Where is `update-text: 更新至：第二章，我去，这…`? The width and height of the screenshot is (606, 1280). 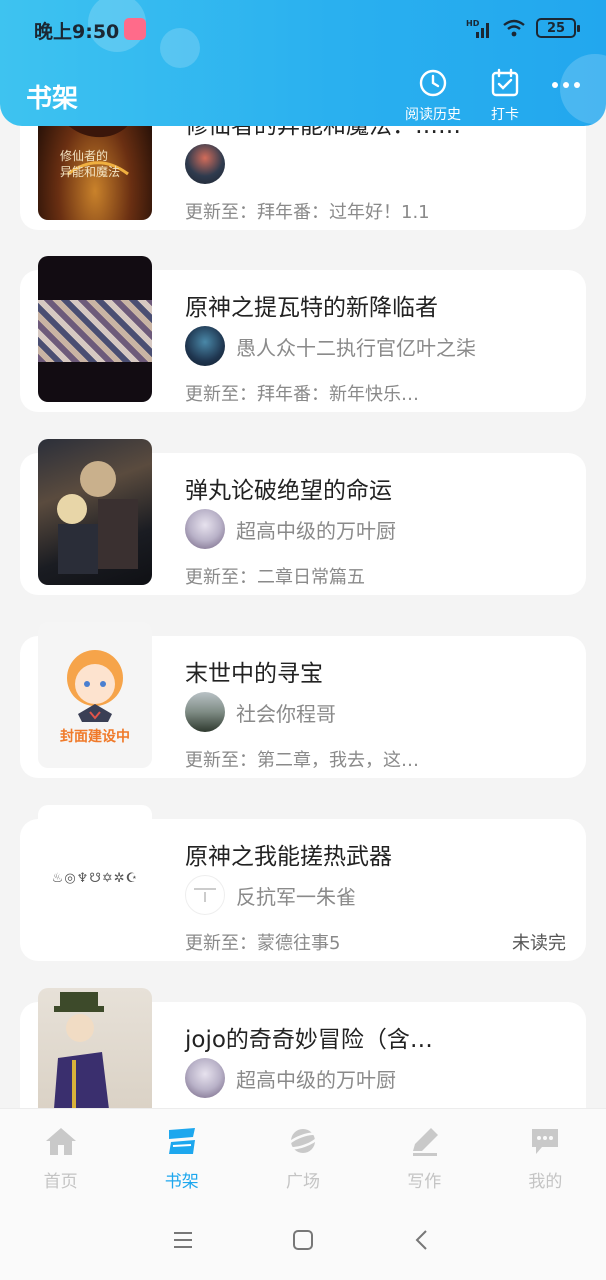 update-text: 更新至：第二章，我去，这… is located at coordinates (302, 760).